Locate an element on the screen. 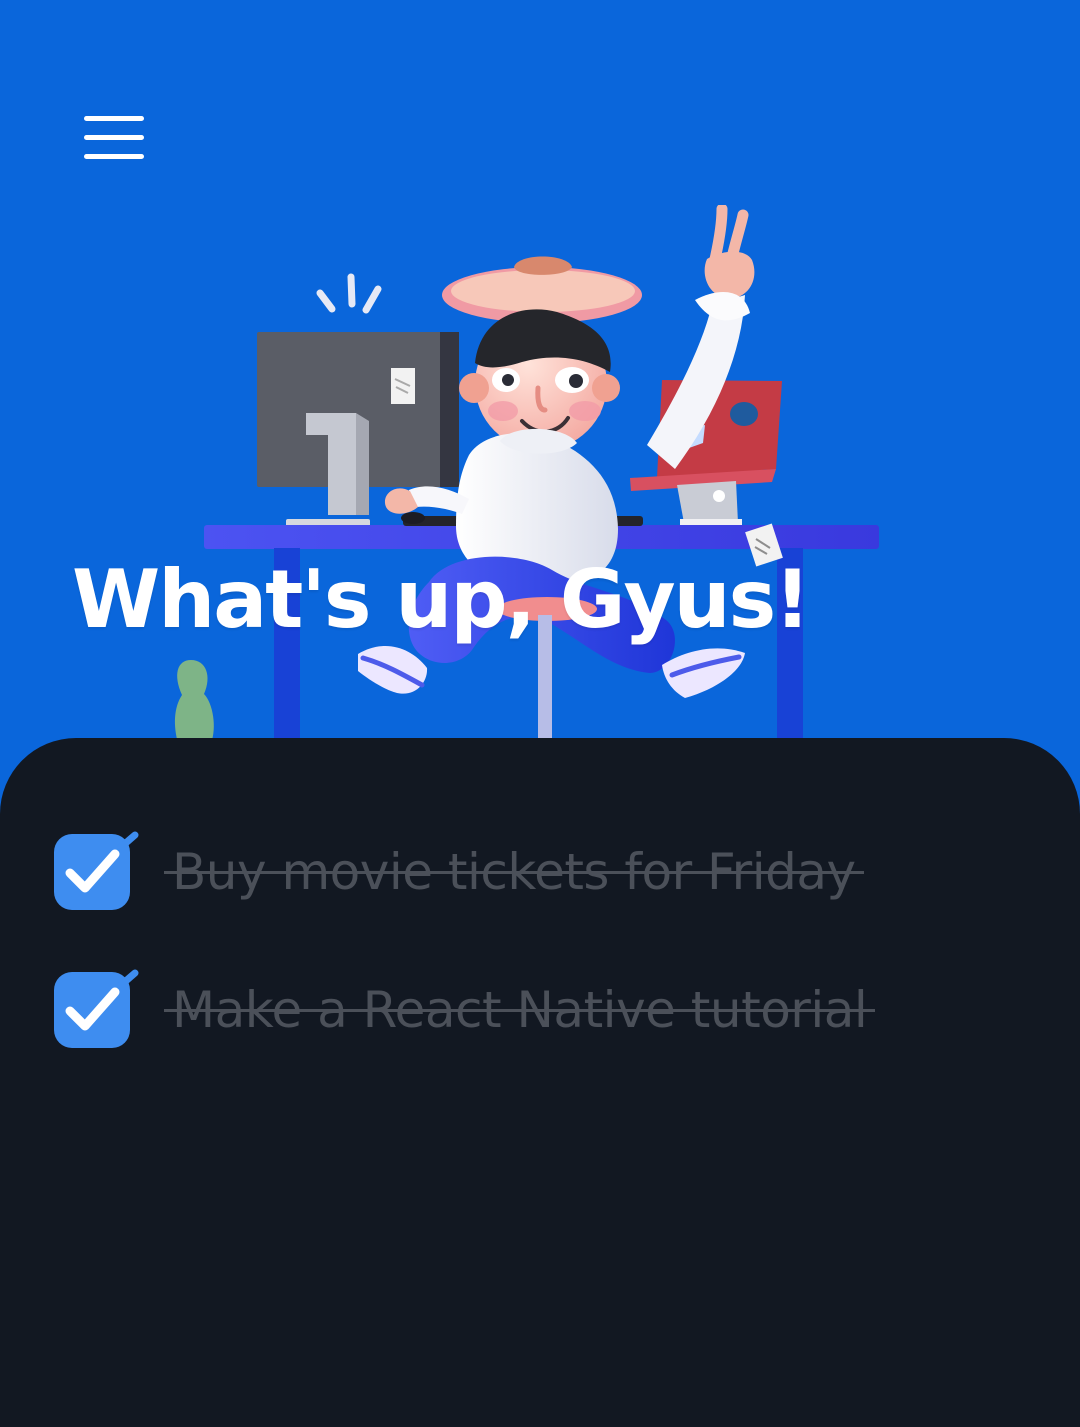  task-item: Buy movie tickets for Friday is located at coordinates (544, 872).